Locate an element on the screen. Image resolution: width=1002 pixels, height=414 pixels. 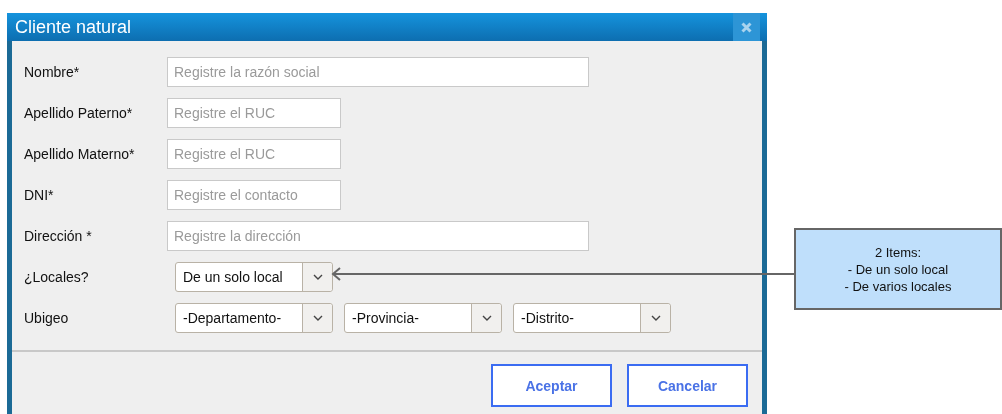
field-label: ¿Locales? is located at coordinates (57, 277).